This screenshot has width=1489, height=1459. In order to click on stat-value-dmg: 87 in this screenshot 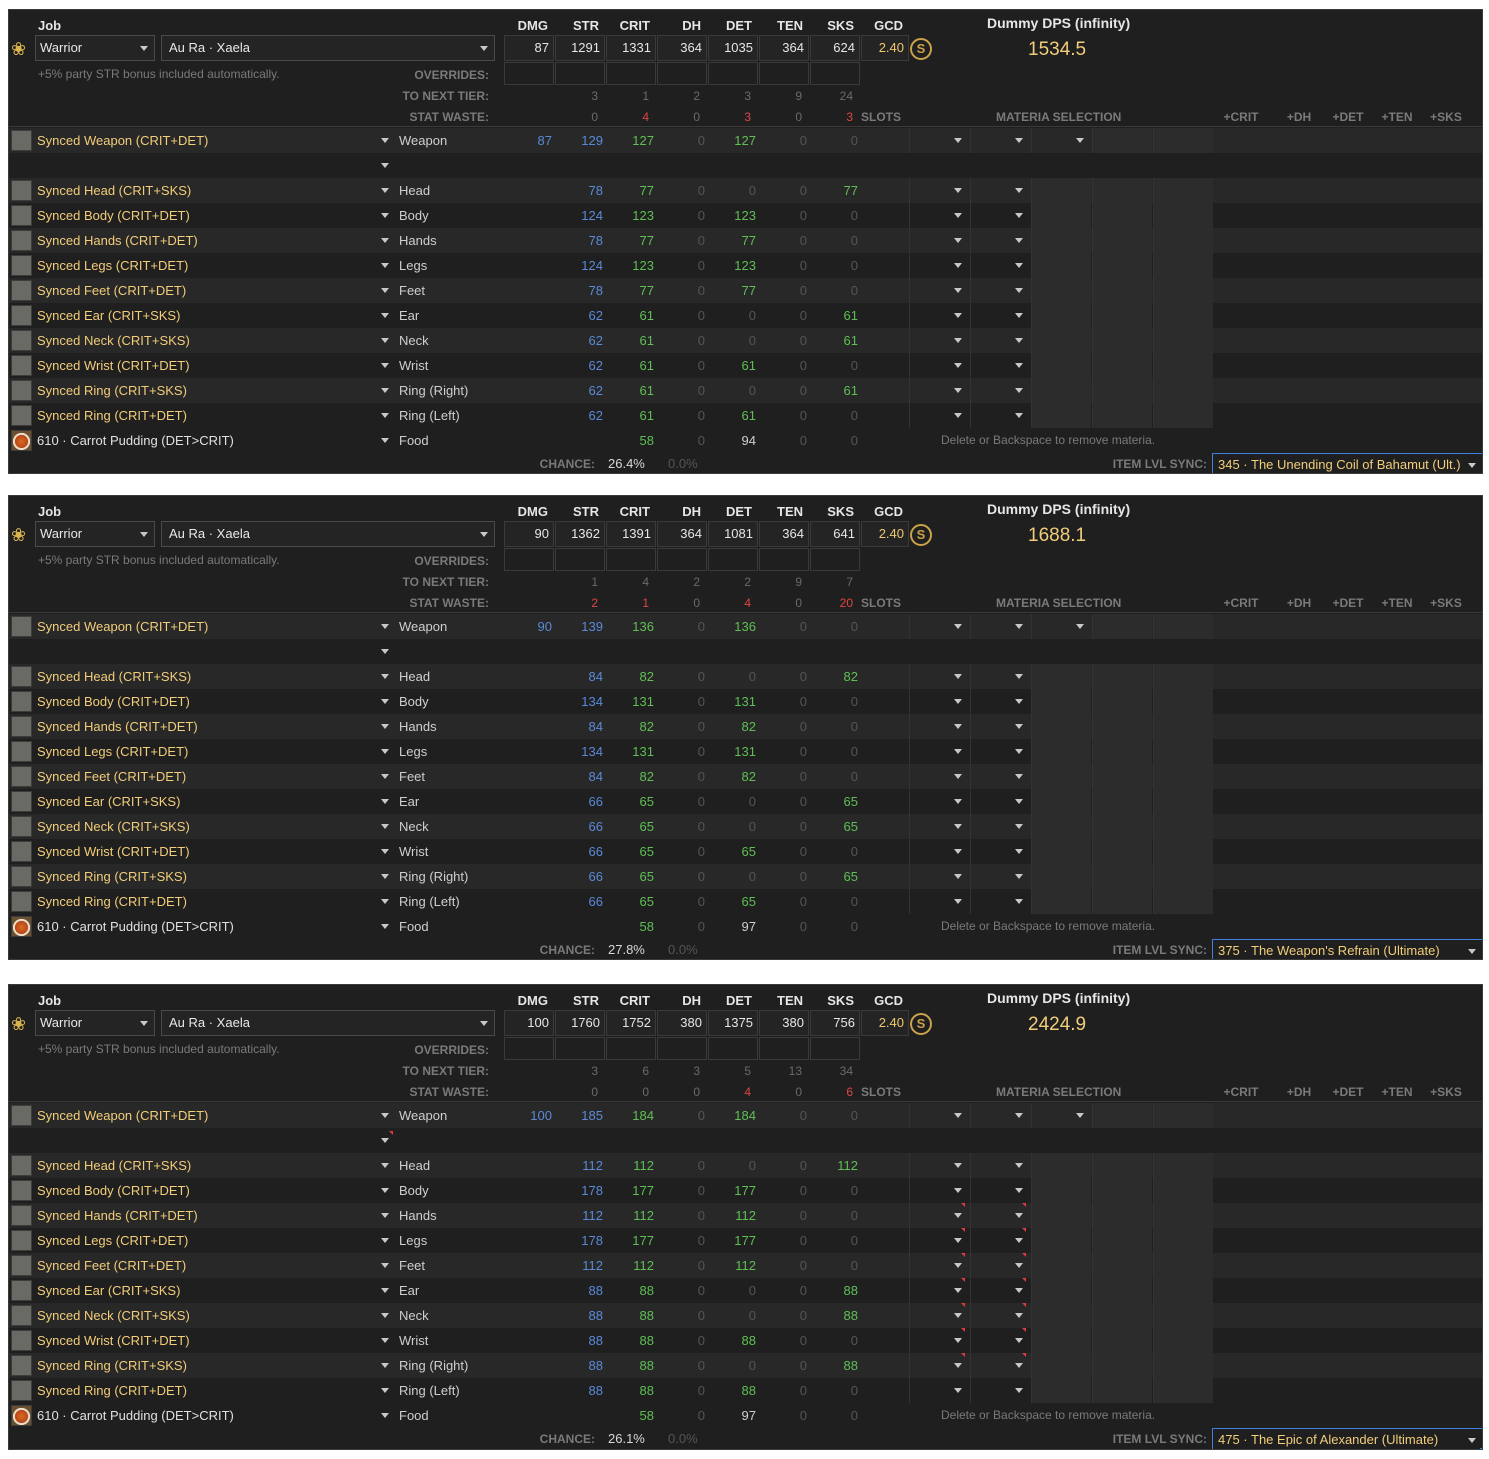, I will do `click(529, 48)`.